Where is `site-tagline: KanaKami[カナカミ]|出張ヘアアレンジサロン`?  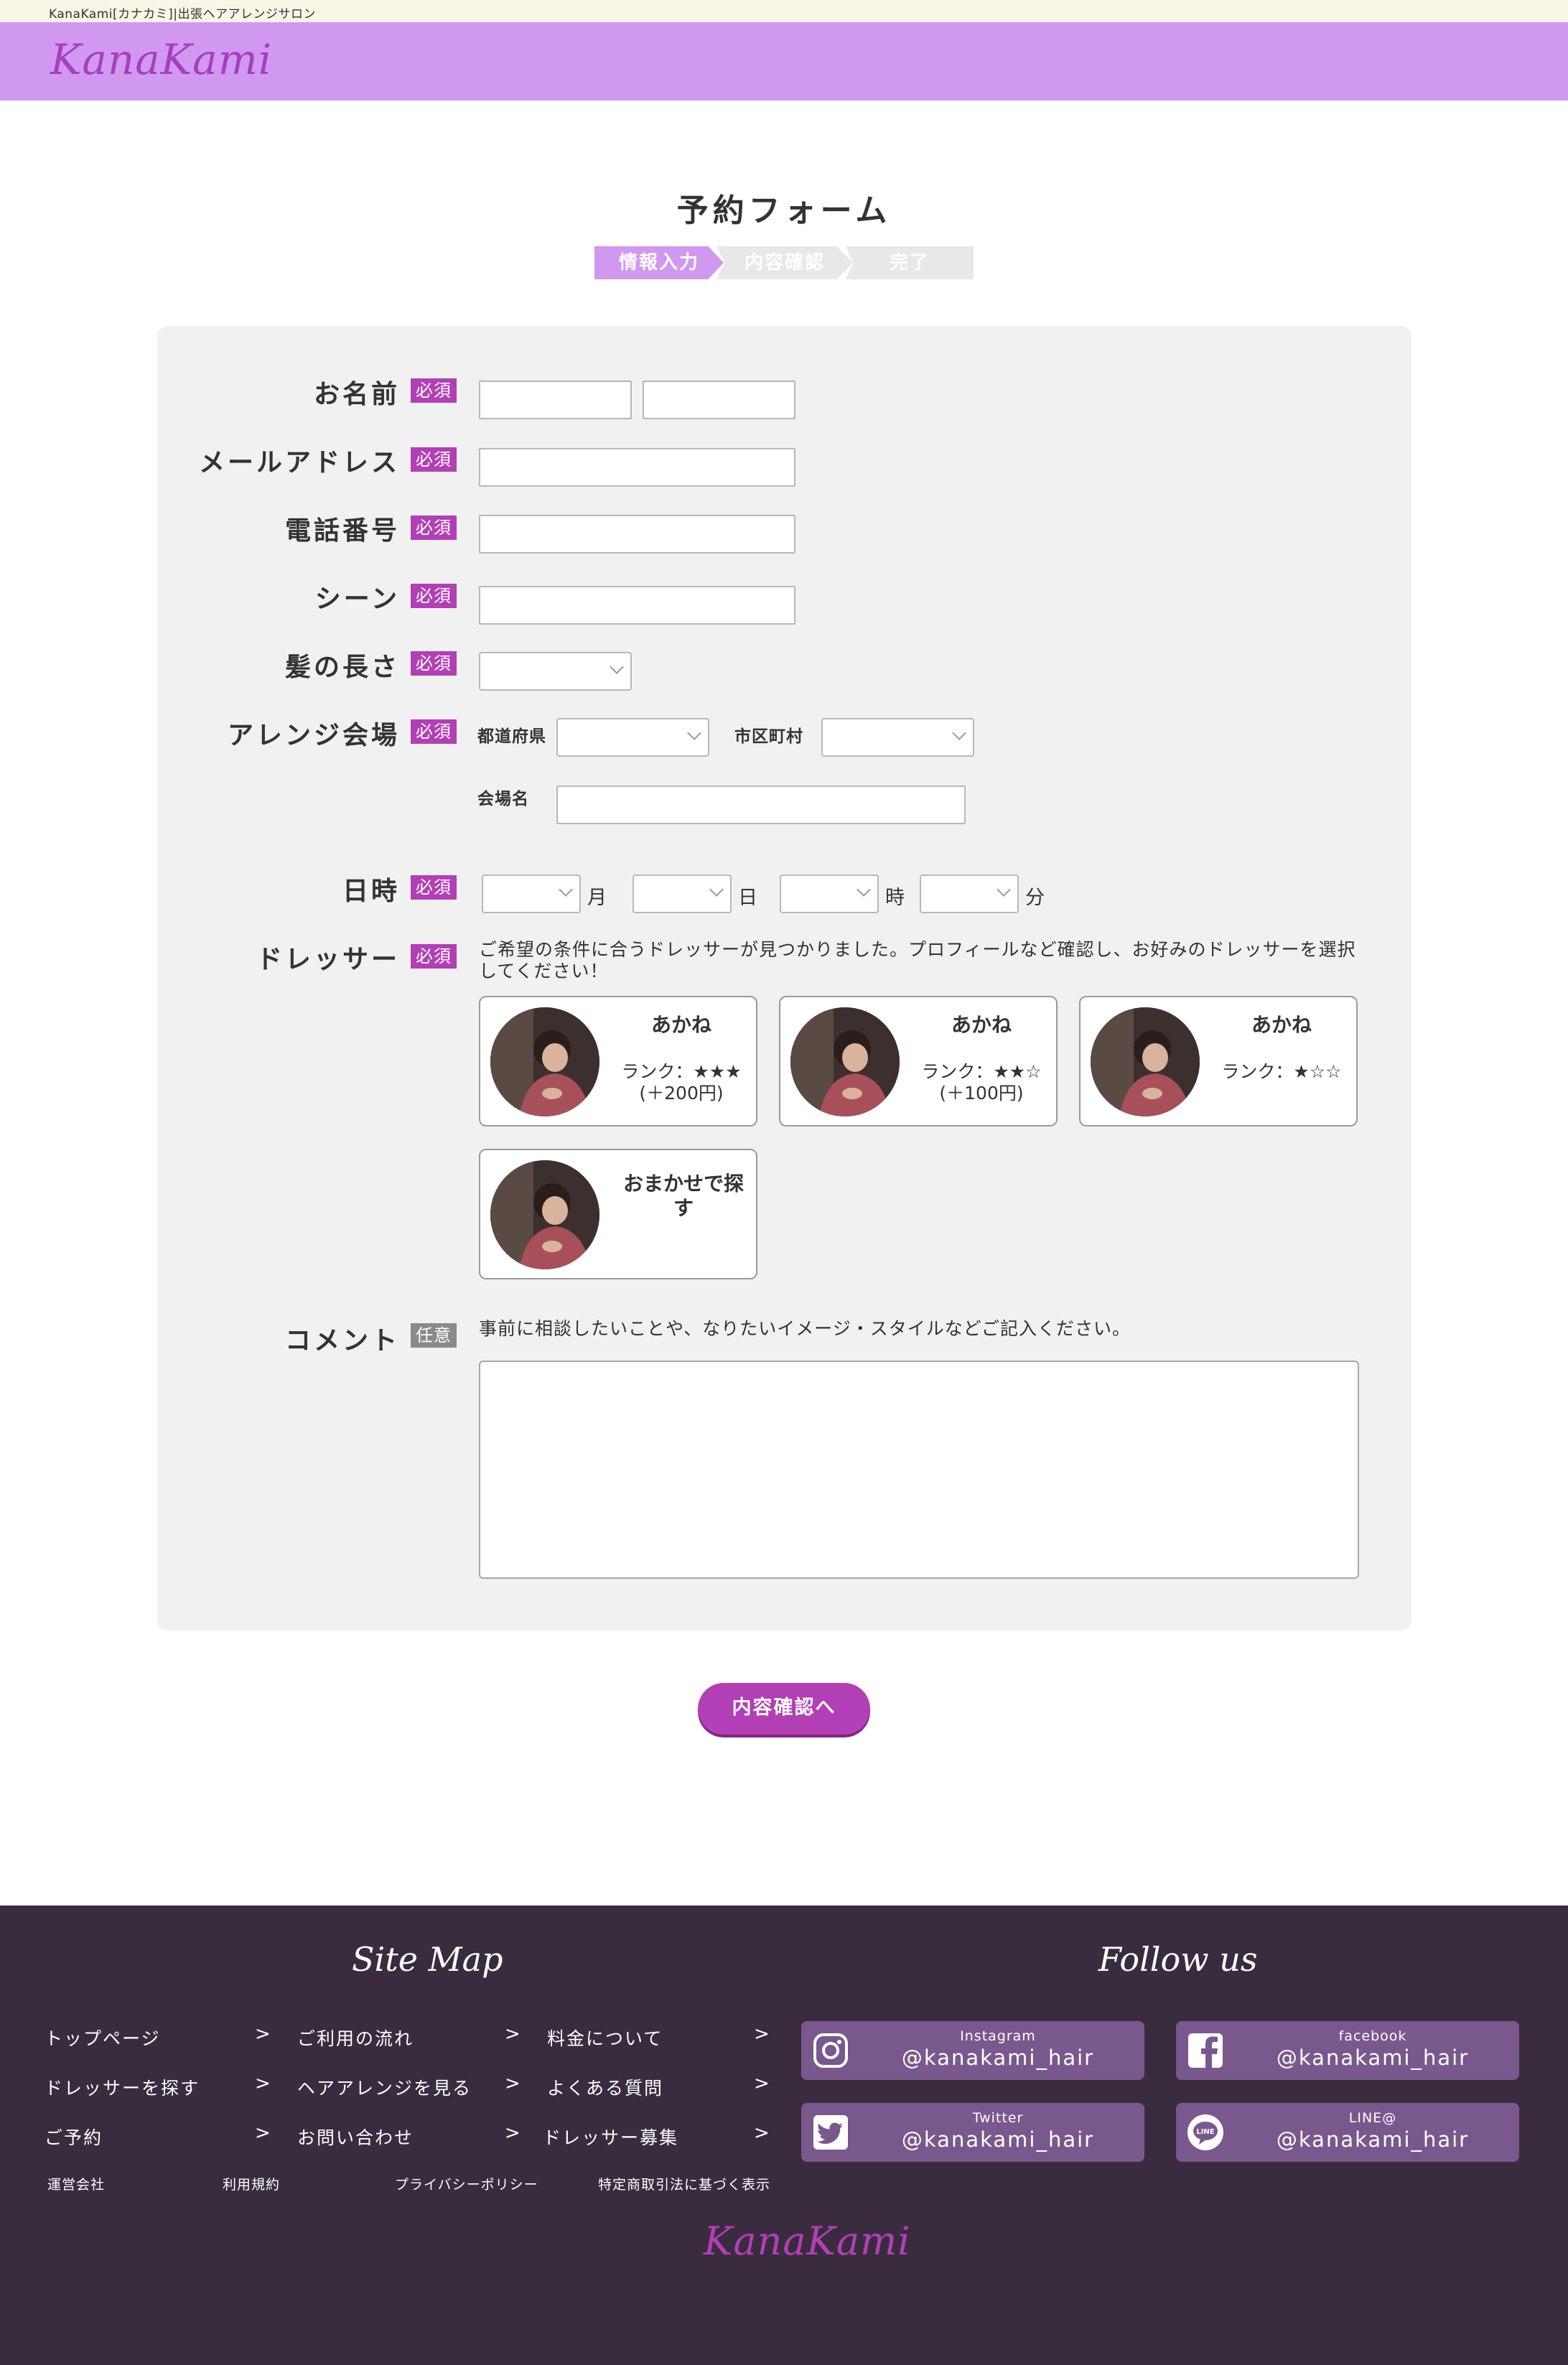
site-tagline: KanaKami[カナカミ]|出張ヘアアレンジサロン is located at coordinates (182, 14).